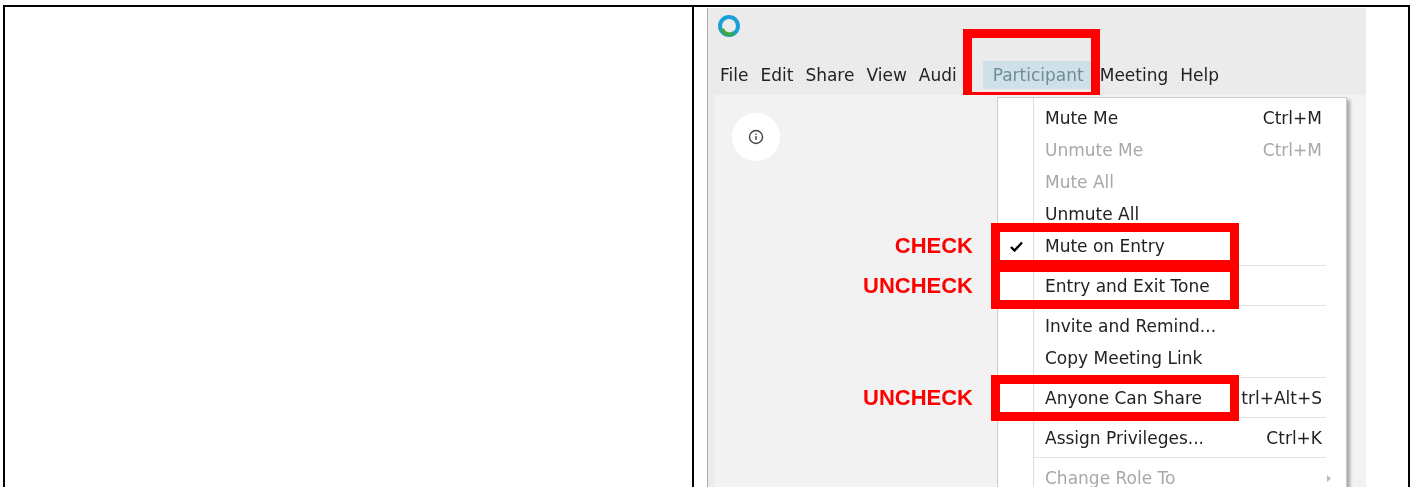 This screenshot has width=1412, height=487. I want to click on menu-item: Assign Privileges... Ctrl+K, so click(1172, 438).